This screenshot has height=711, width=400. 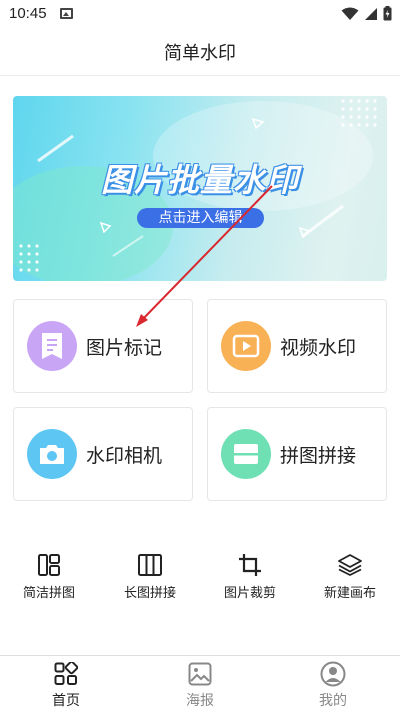 I want to click on profile-icon, so click(x=333, y=674).